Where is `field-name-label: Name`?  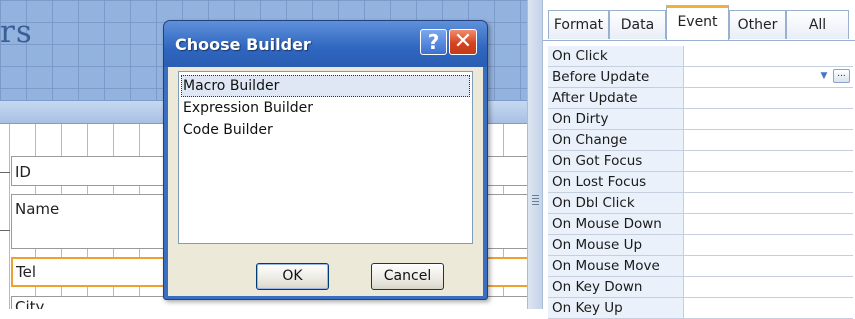 field-name-label: Name is located at coordinates (37, 209).